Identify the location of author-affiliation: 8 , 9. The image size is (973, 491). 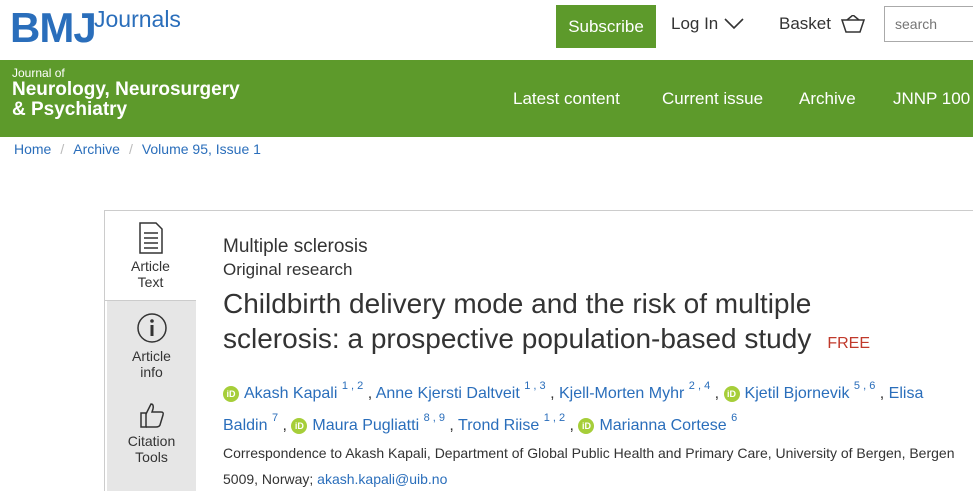
(434, 418).